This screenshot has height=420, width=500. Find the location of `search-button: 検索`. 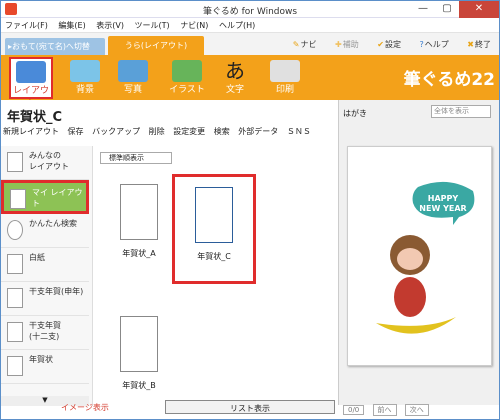

search-button: 検索 is located at coordinates (222, 131).